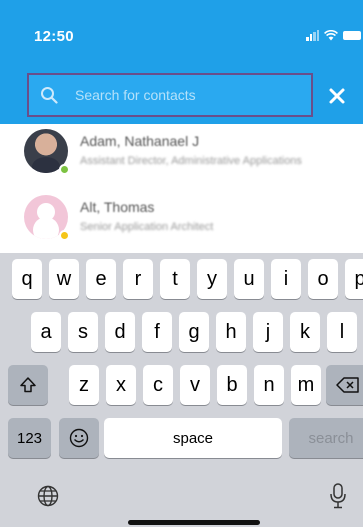  Describe the element at coordinates (331, 34) in the screenshot. I see `wifi-icon` at that location.